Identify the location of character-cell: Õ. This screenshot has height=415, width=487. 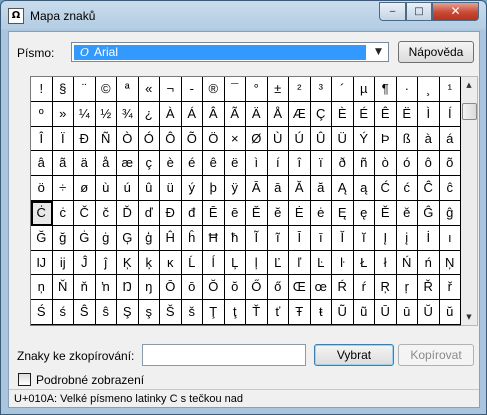
(192, 139).